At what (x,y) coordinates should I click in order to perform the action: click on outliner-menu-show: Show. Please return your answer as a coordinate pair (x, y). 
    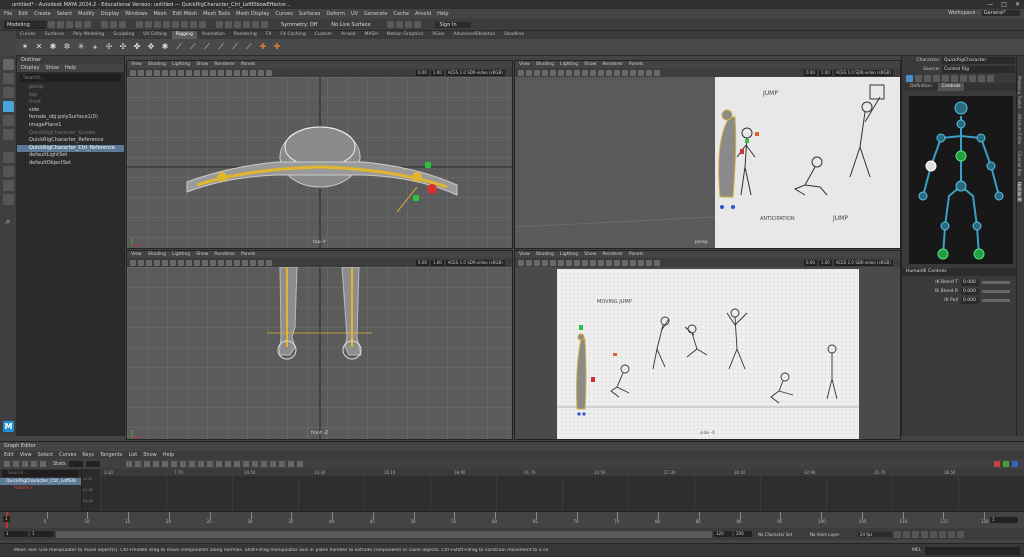
    Looking at the image, I should click on (52, 68).